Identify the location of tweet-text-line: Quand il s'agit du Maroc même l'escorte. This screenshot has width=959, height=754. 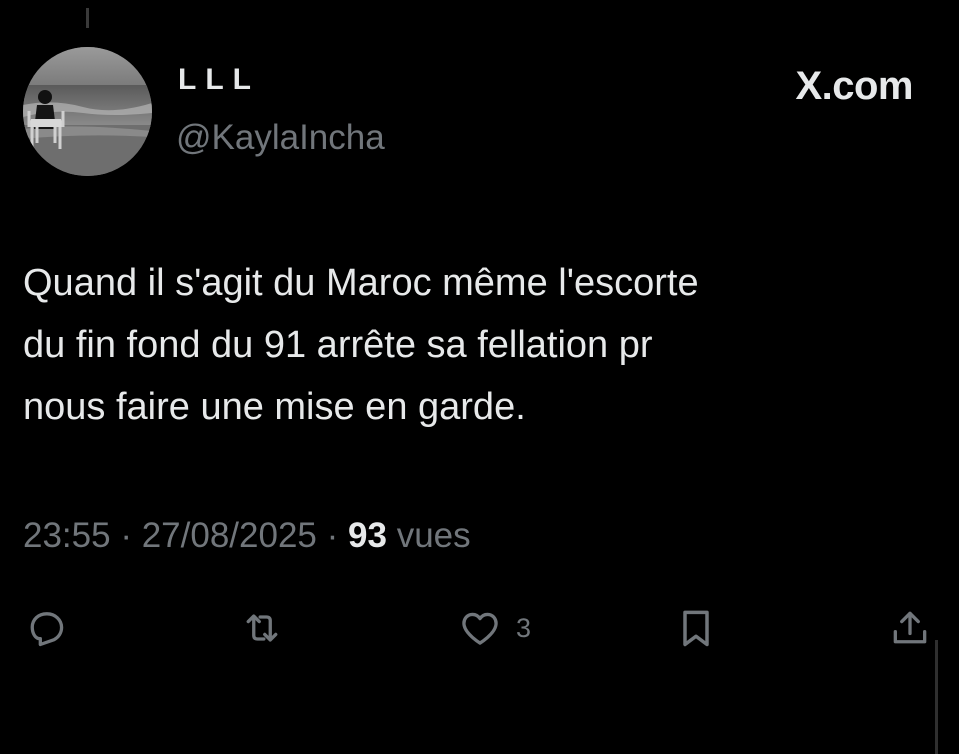
(361, 283).